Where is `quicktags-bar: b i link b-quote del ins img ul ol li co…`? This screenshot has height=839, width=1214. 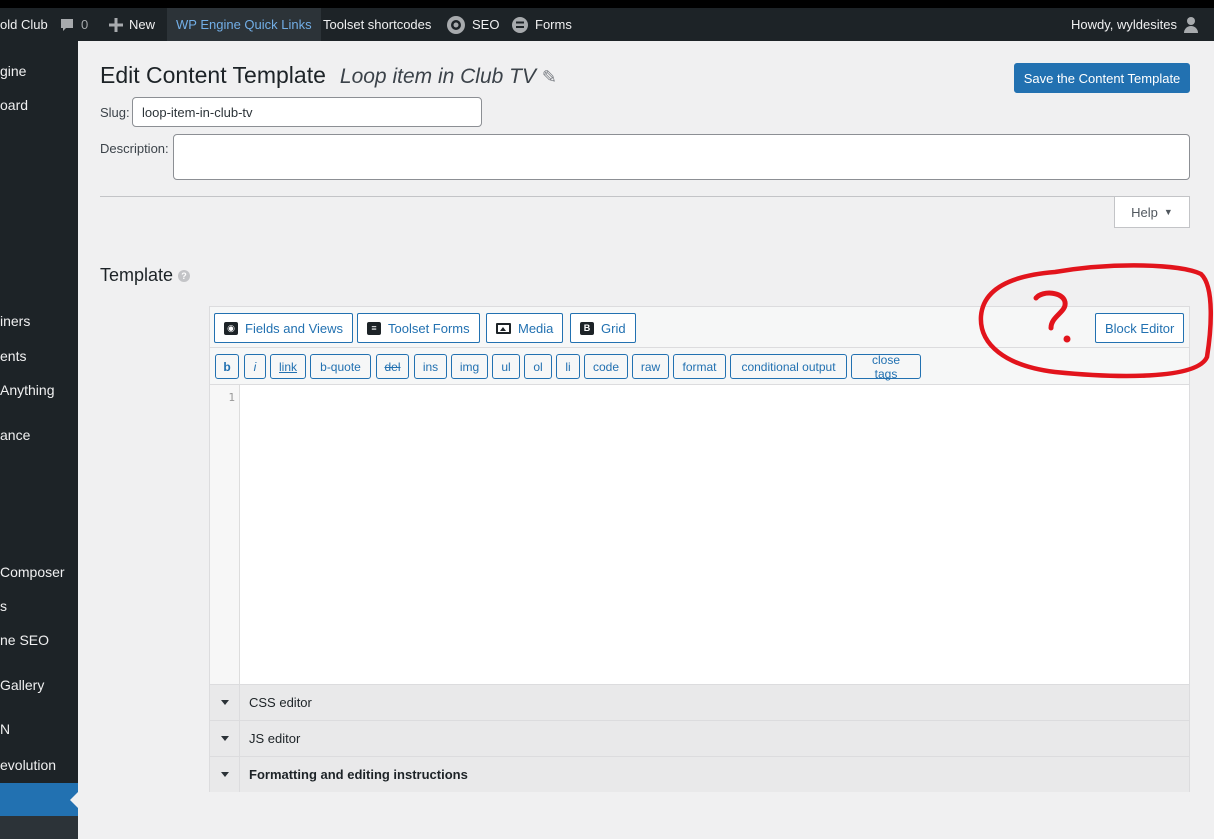
quicktags-bar: b i link b-quote del ins img ul ol li co… is located at coordinates (699, 366).